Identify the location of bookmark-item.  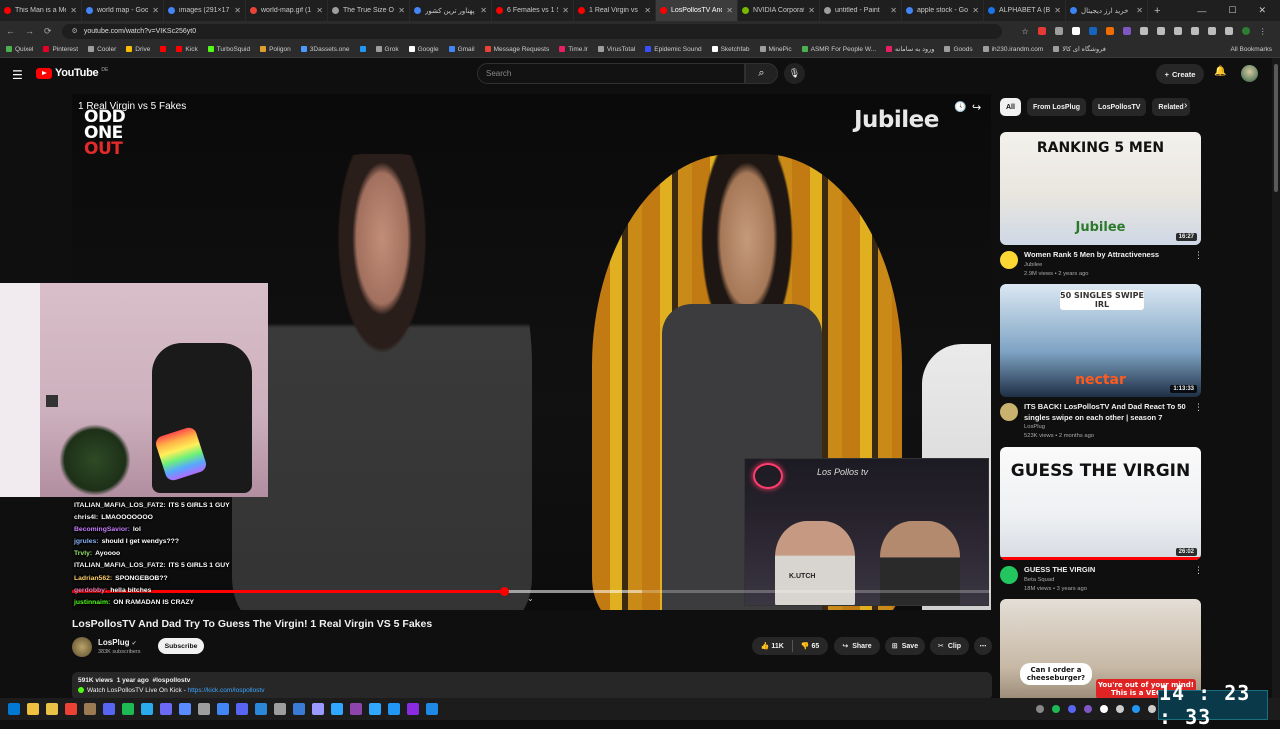
(362, 49).